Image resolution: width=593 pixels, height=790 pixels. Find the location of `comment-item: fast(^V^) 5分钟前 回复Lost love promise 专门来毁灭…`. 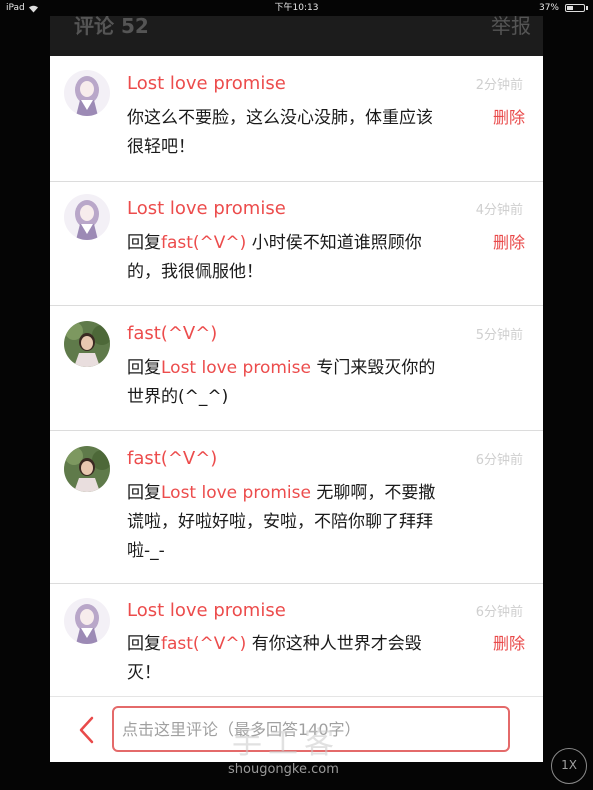

comment-item: fast(^V^) 5分钟前 回复Lost love promise 专门来毁灭… is located at coordinates (296, 368).